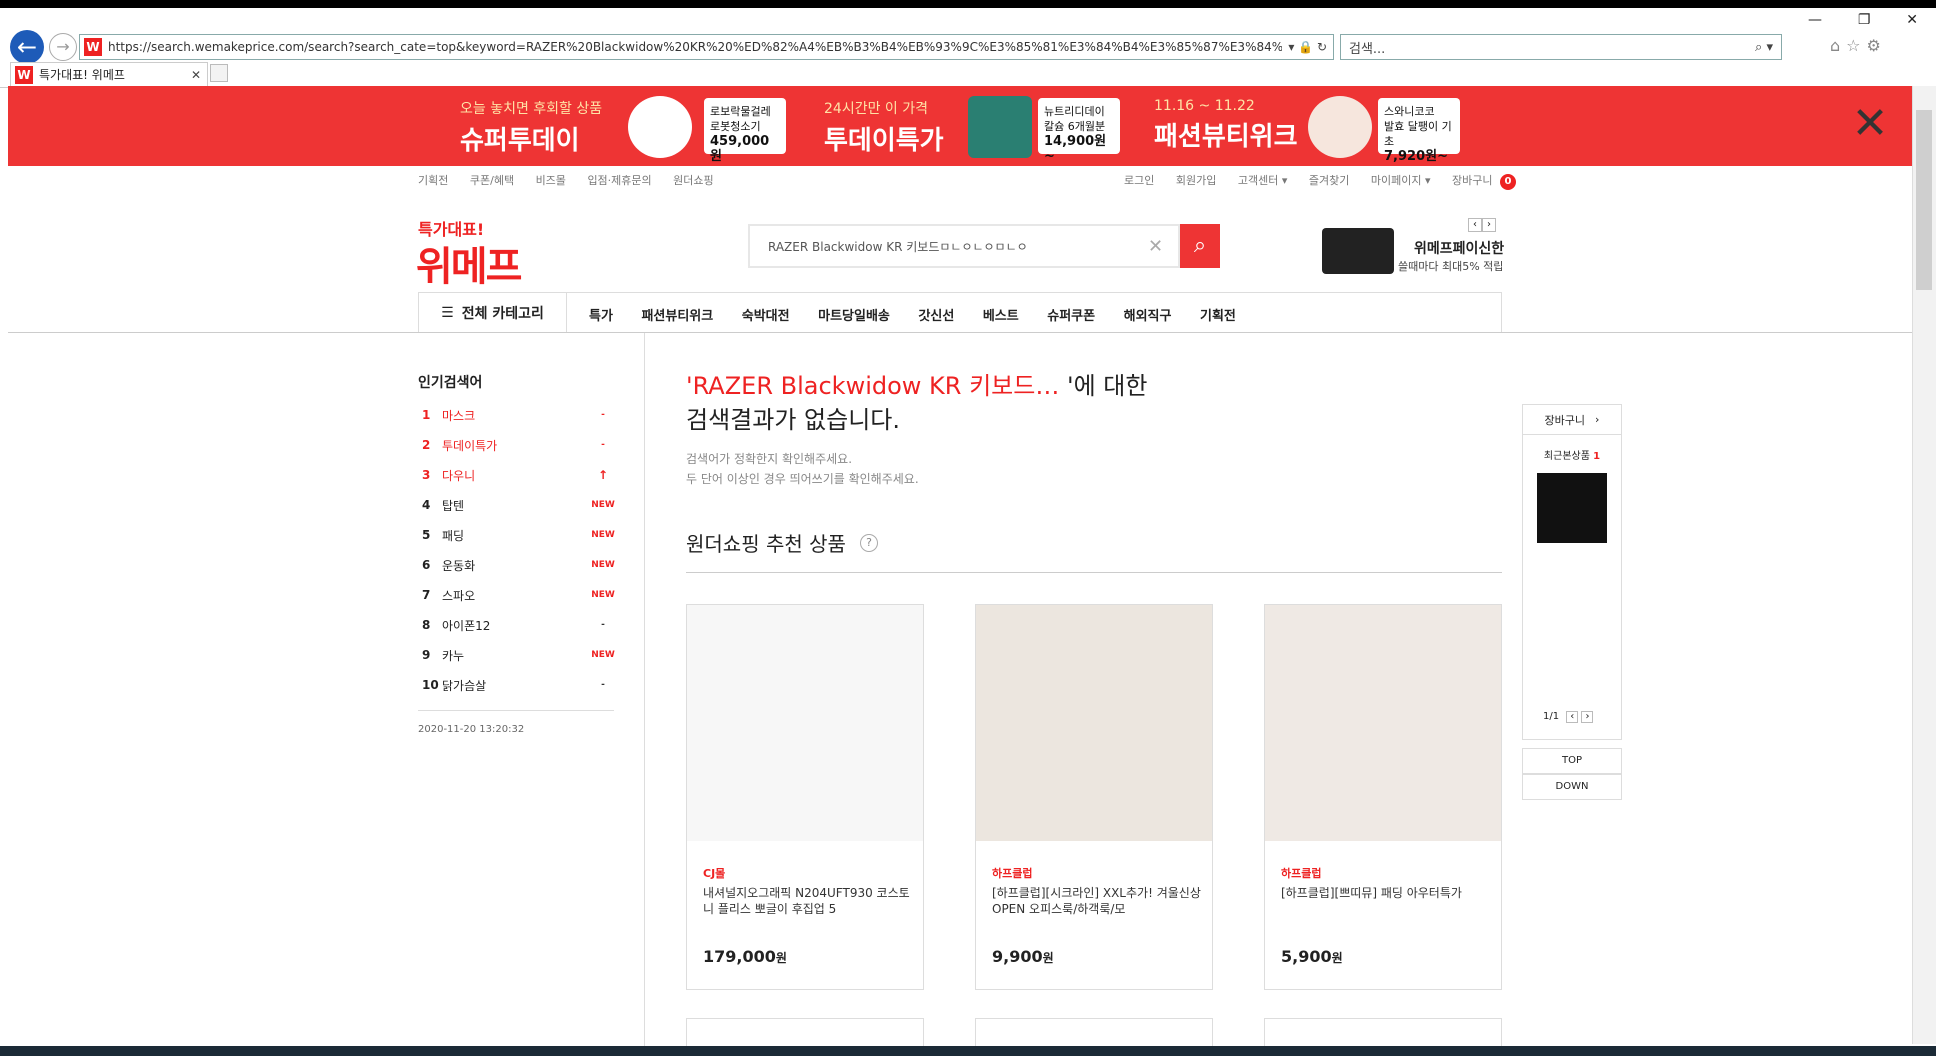  What do you see at coordinates (63, 47) in the screenshot?
I see `forward-button: →` at bounding box center [63, 47].